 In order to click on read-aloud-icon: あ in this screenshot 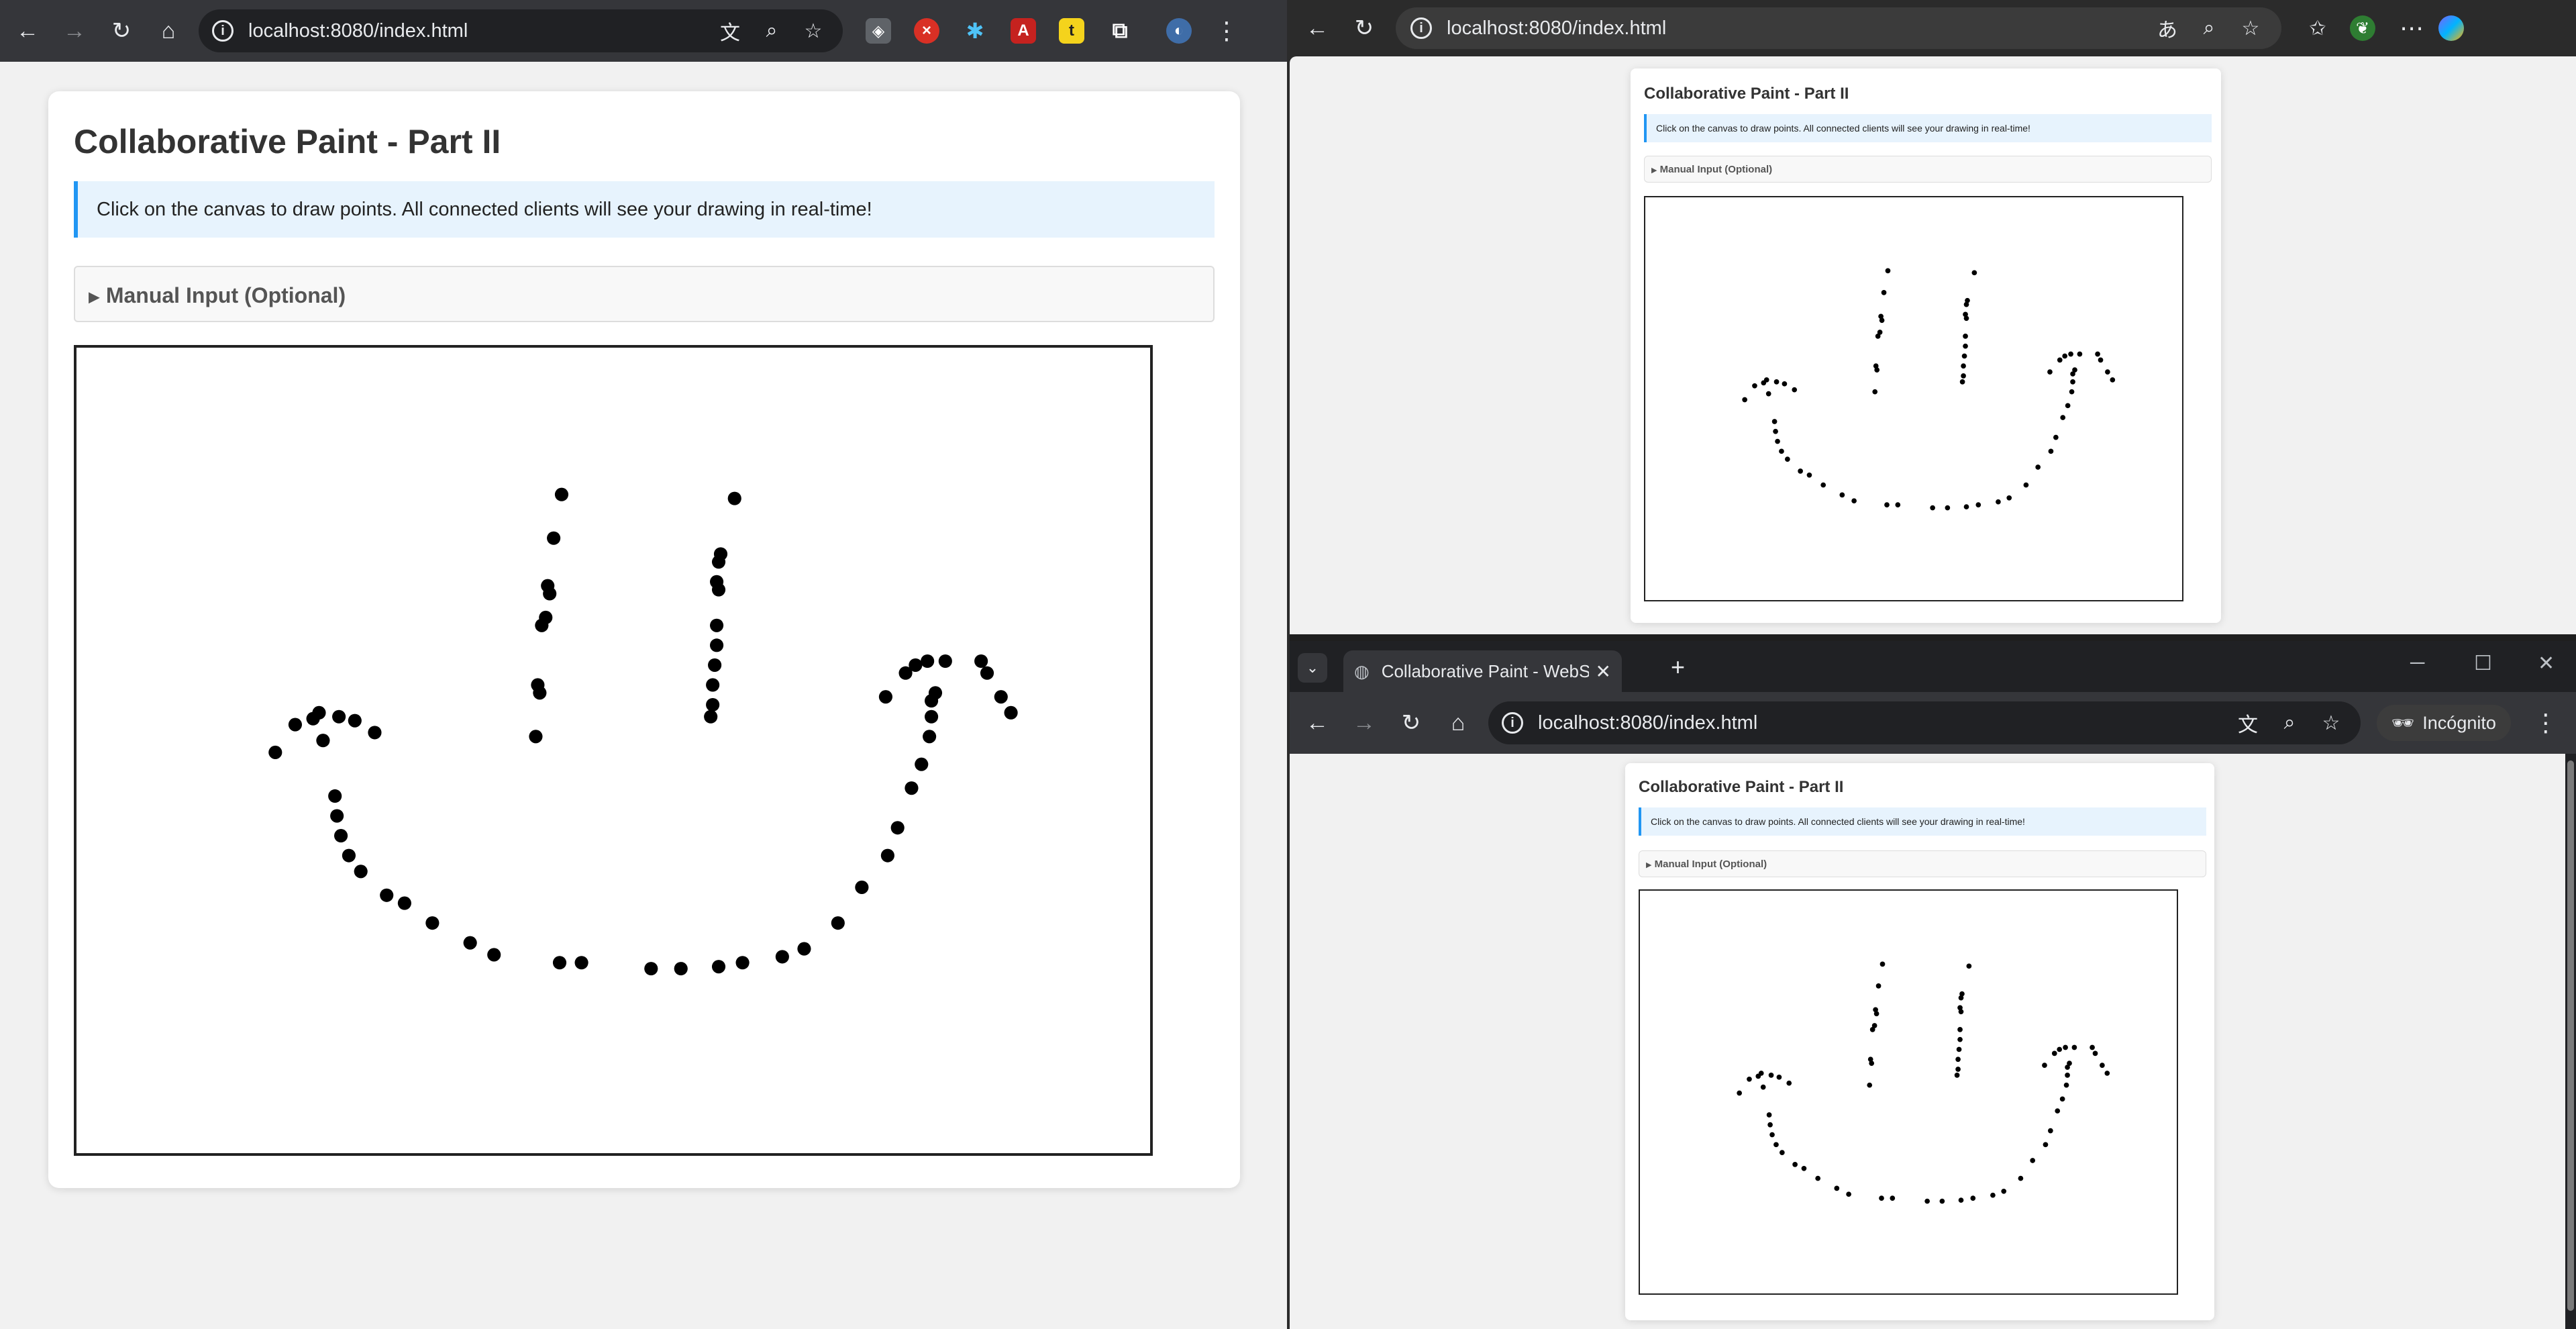, I will do `click(2167, 28)`.